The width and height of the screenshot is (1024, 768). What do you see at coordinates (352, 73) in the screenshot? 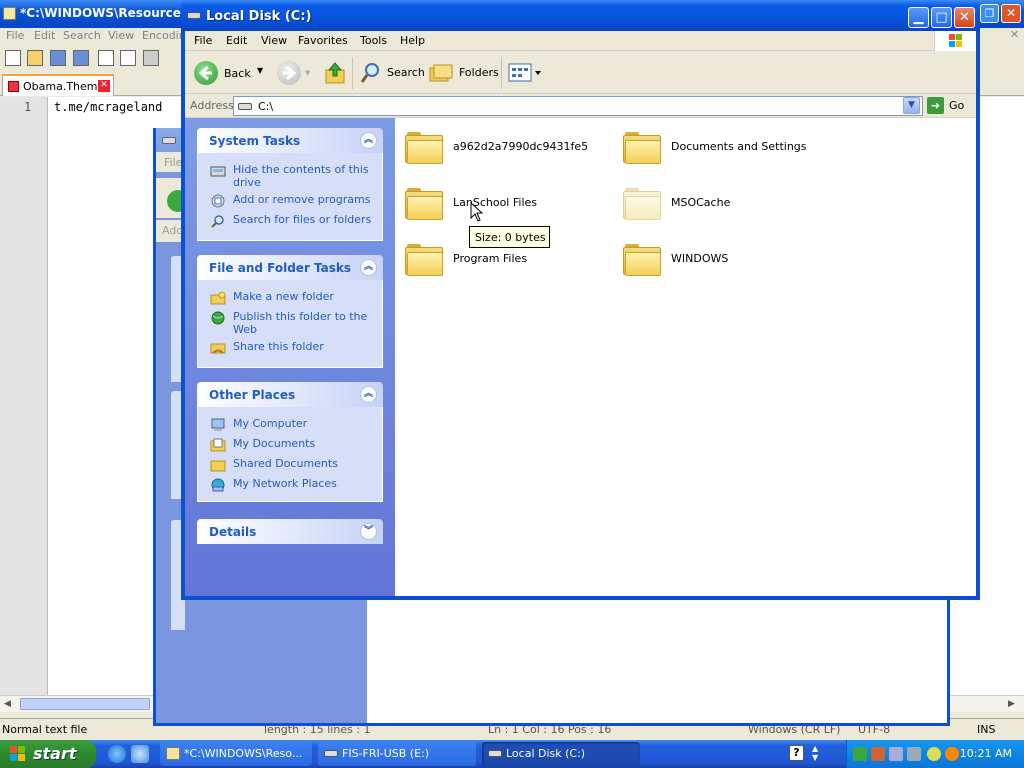
I see `toolbar-separator` at bounding box center [352, 73].